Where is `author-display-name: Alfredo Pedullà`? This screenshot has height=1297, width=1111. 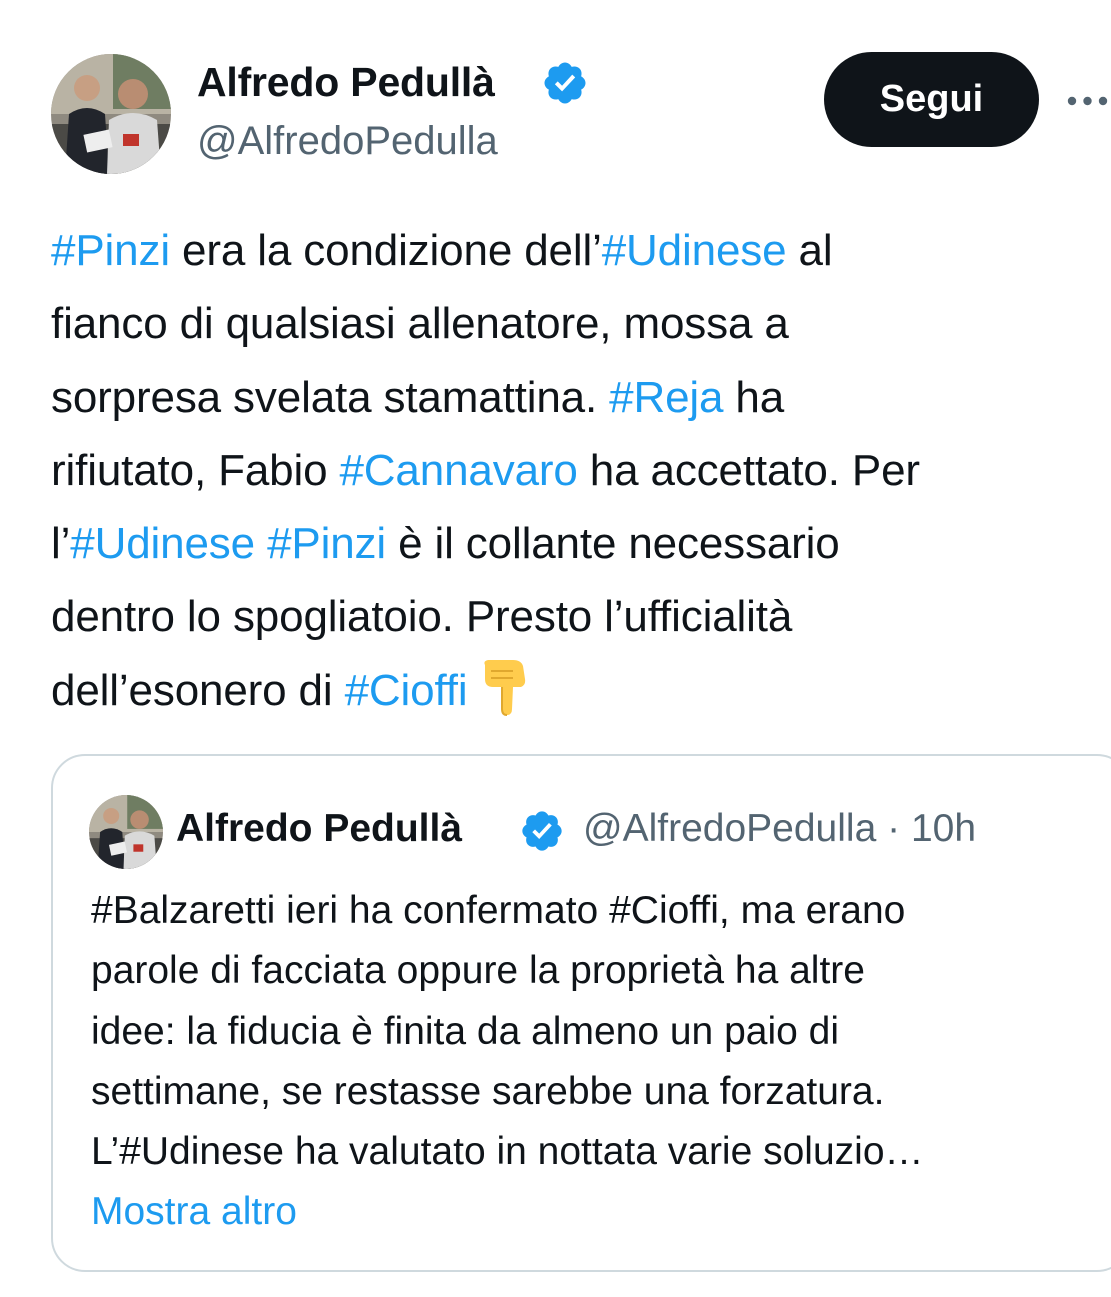
author-display-name: Alfredo Pedullà is located at coordinates (346, 82).